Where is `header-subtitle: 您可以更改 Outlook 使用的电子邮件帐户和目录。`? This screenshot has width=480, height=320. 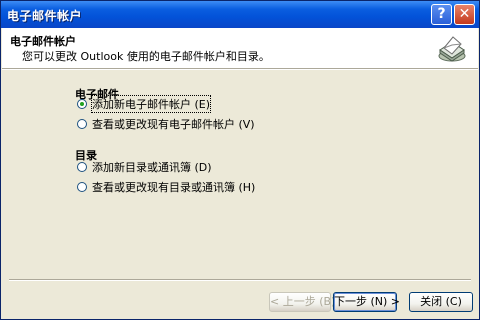
header-subtitle: 您可以更改 Outlook 使用的电子邮件帐户和目录。 is located at coordinates (146, 56).